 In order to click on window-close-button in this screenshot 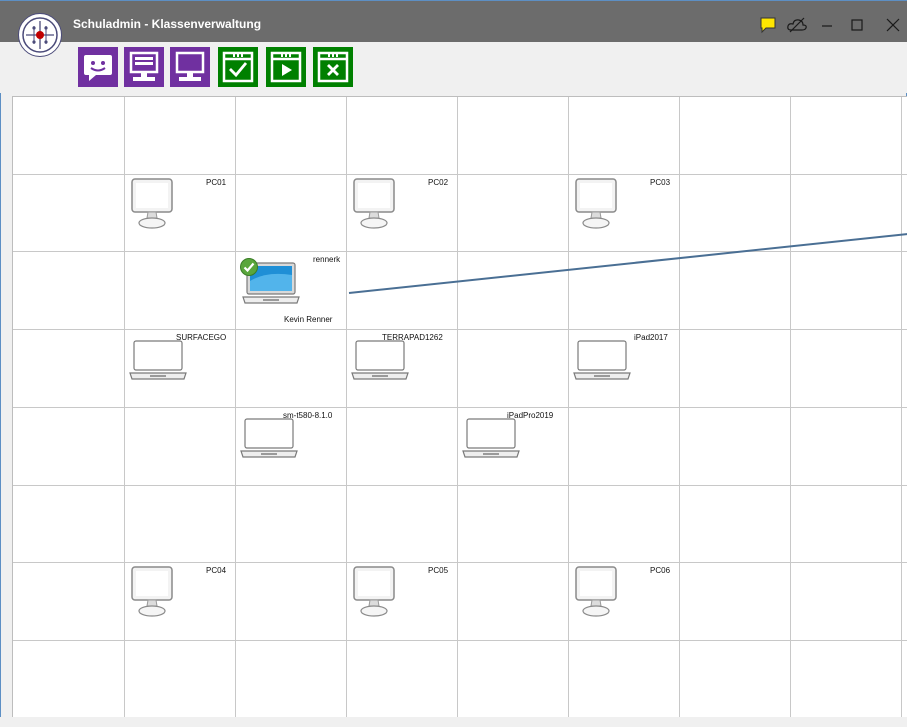, I will do `click(333, 67)`.